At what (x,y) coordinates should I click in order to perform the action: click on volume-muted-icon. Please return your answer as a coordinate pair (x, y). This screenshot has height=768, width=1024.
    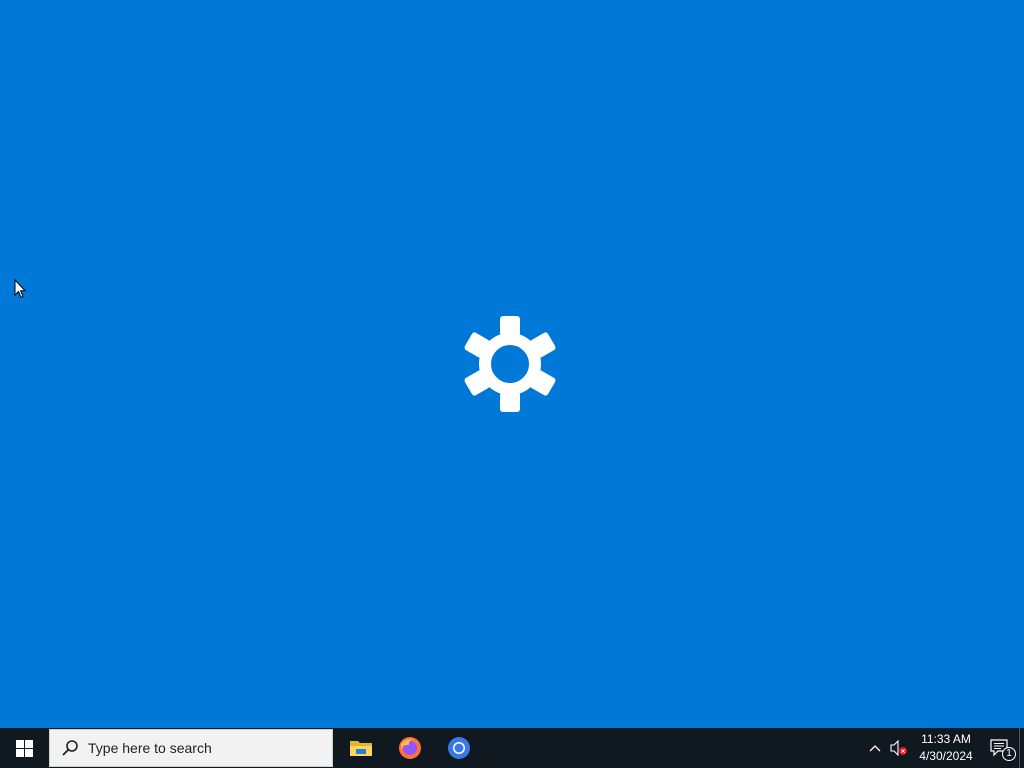
    Looking at the image, I should click on (898, 748).